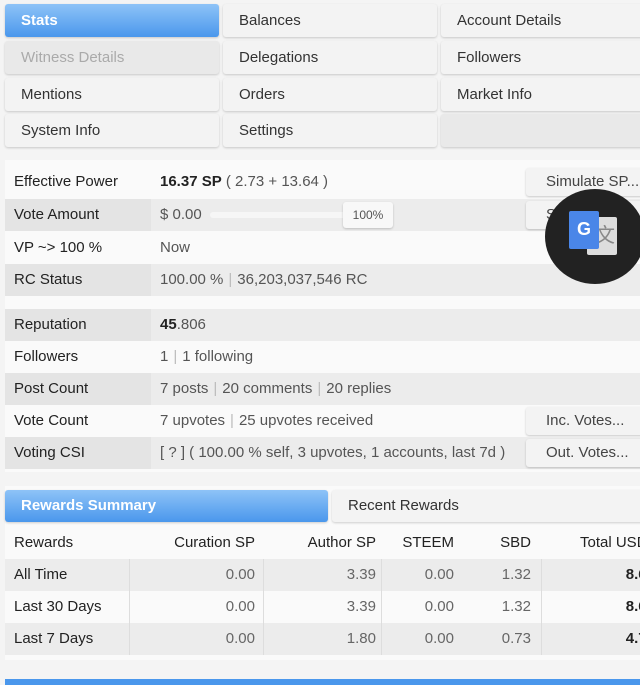 This screenshot has width=640, height=685. I want to click on vote-slider-track, so click(280, 215).